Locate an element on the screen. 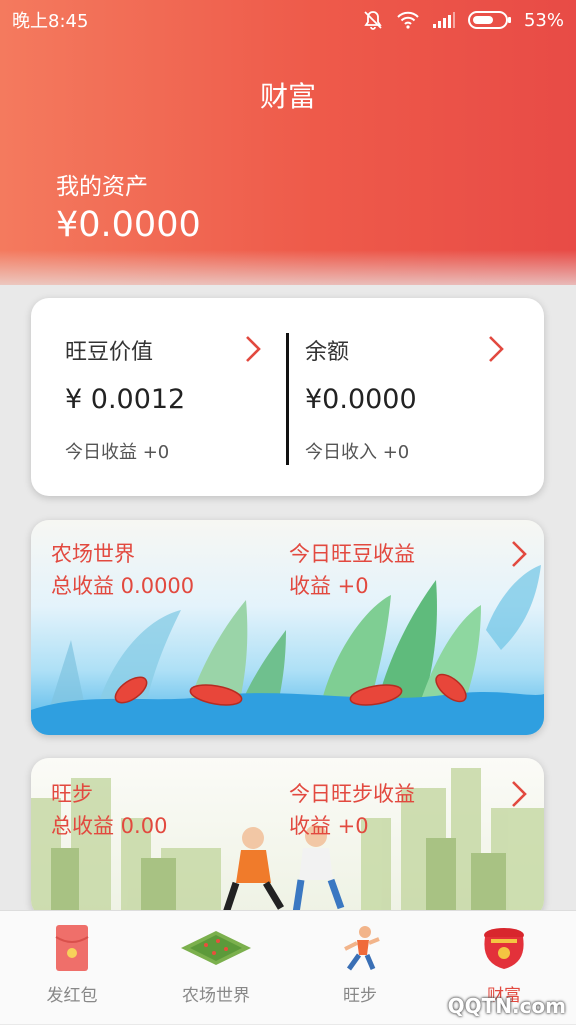 The height and width of the screenshot is (1025, 576). tab-label: 旺步 is located at coordinates (360, 996).